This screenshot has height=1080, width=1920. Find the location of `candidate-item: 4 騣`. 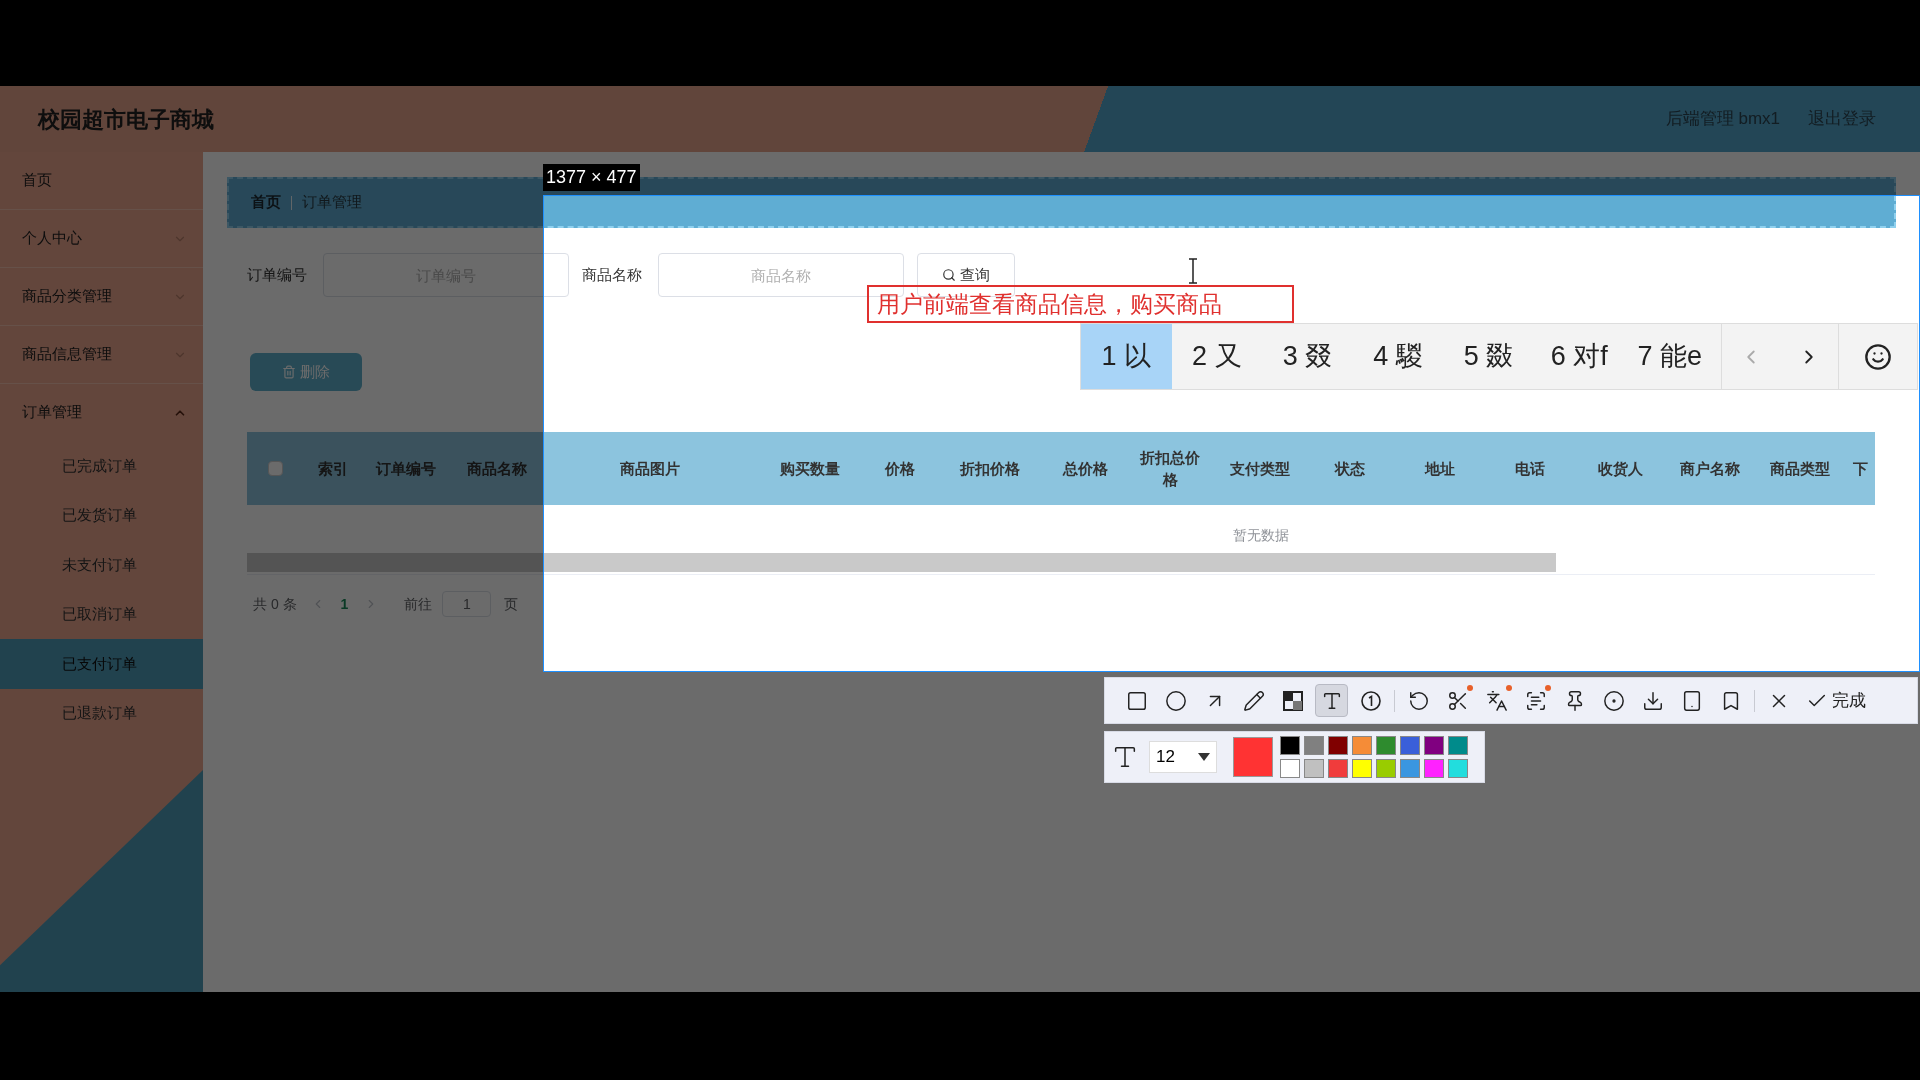

candidate-item: 4 騣 is located at coordinates (1398, 356).